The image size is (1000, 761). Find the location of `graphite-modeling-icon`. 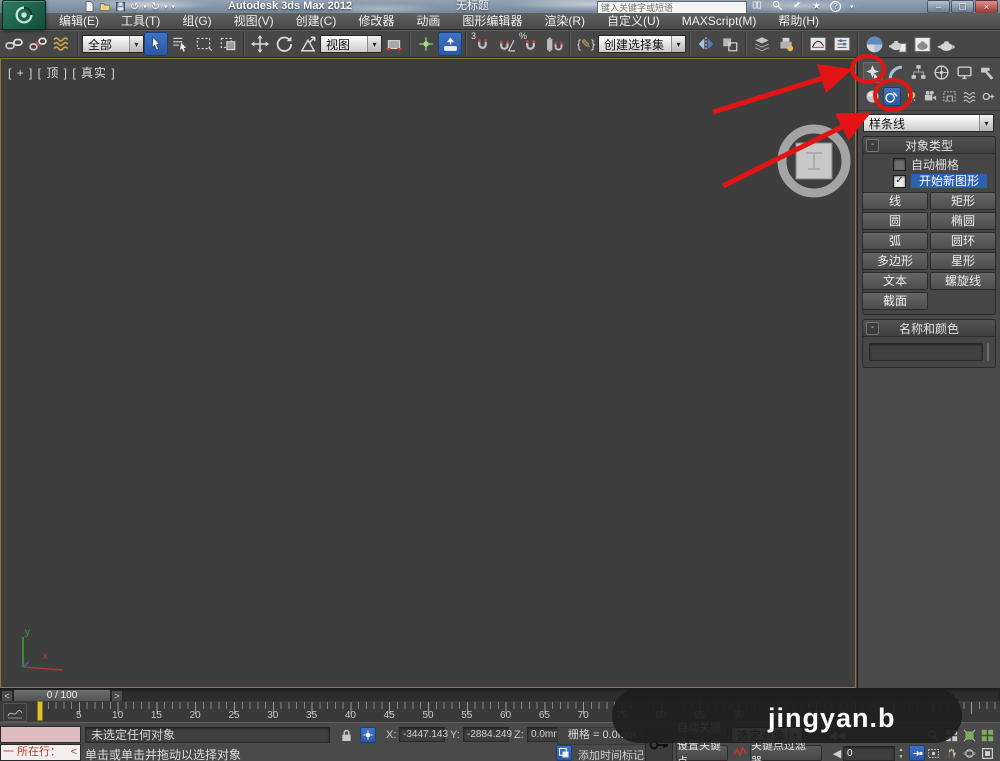

graphite-modeling-icon is located at coordinates (786, 44).